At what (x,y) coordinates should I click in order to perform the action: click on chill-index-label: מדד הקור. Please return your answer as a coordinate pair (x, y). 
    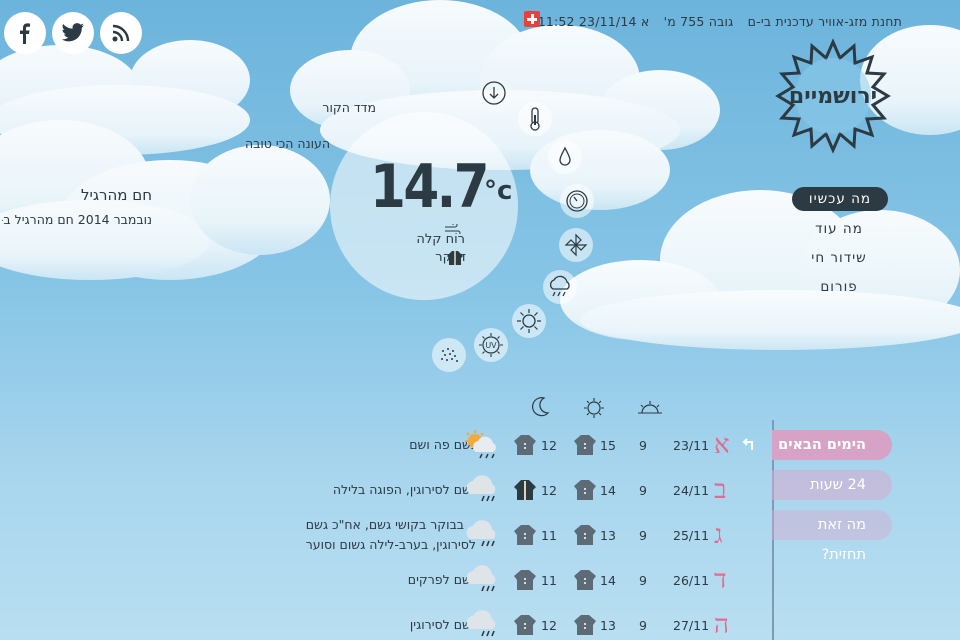
    Looking at the image, I should click on (349, 107).